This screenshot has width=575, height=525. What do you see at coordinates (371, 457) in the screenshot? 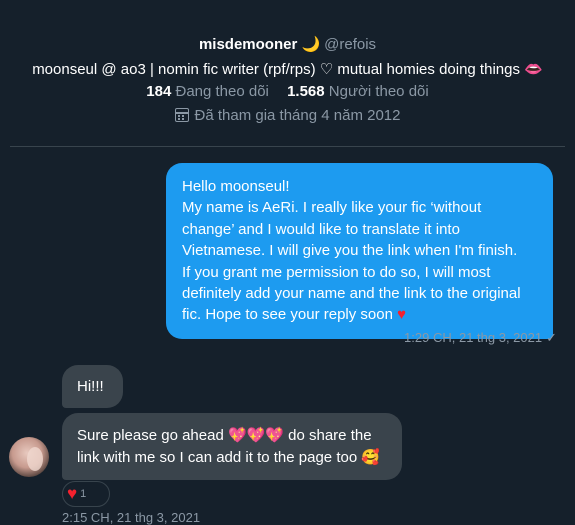
I see `smiling-face-emoji-icon: 🥰` at bounding box center [371, 457].